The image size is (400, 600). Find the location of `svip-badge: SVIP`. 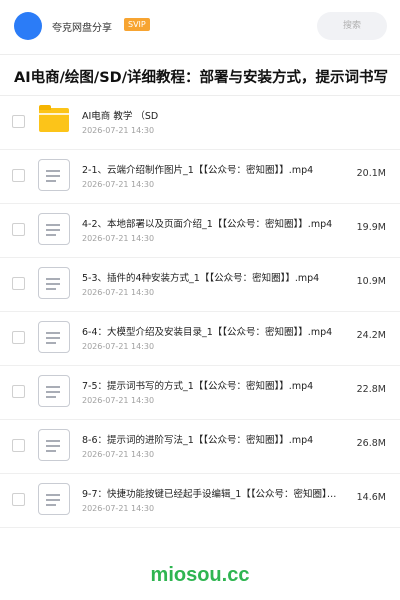

svip-badge: SVIP is located at coordinates (137, 24).